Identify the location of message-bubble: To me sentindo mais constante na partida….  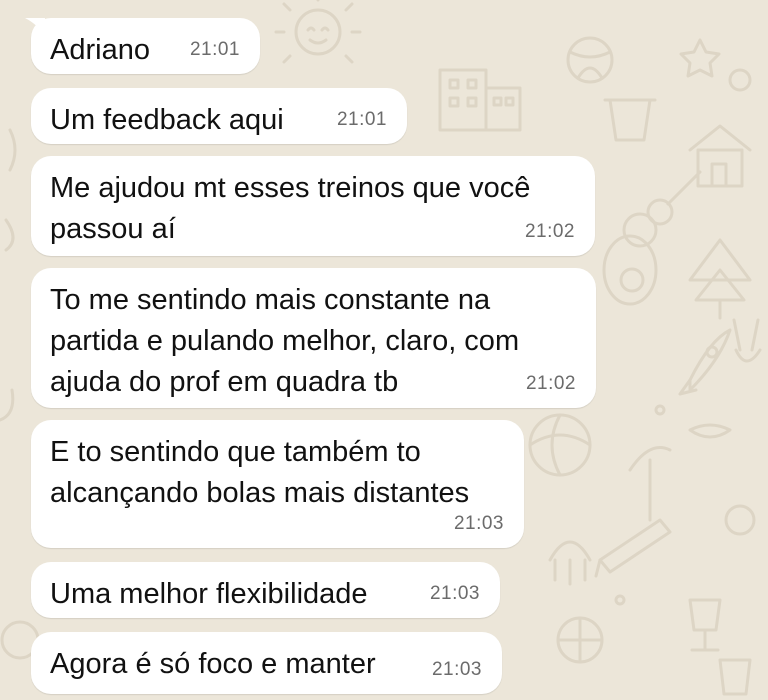
(313, 338).